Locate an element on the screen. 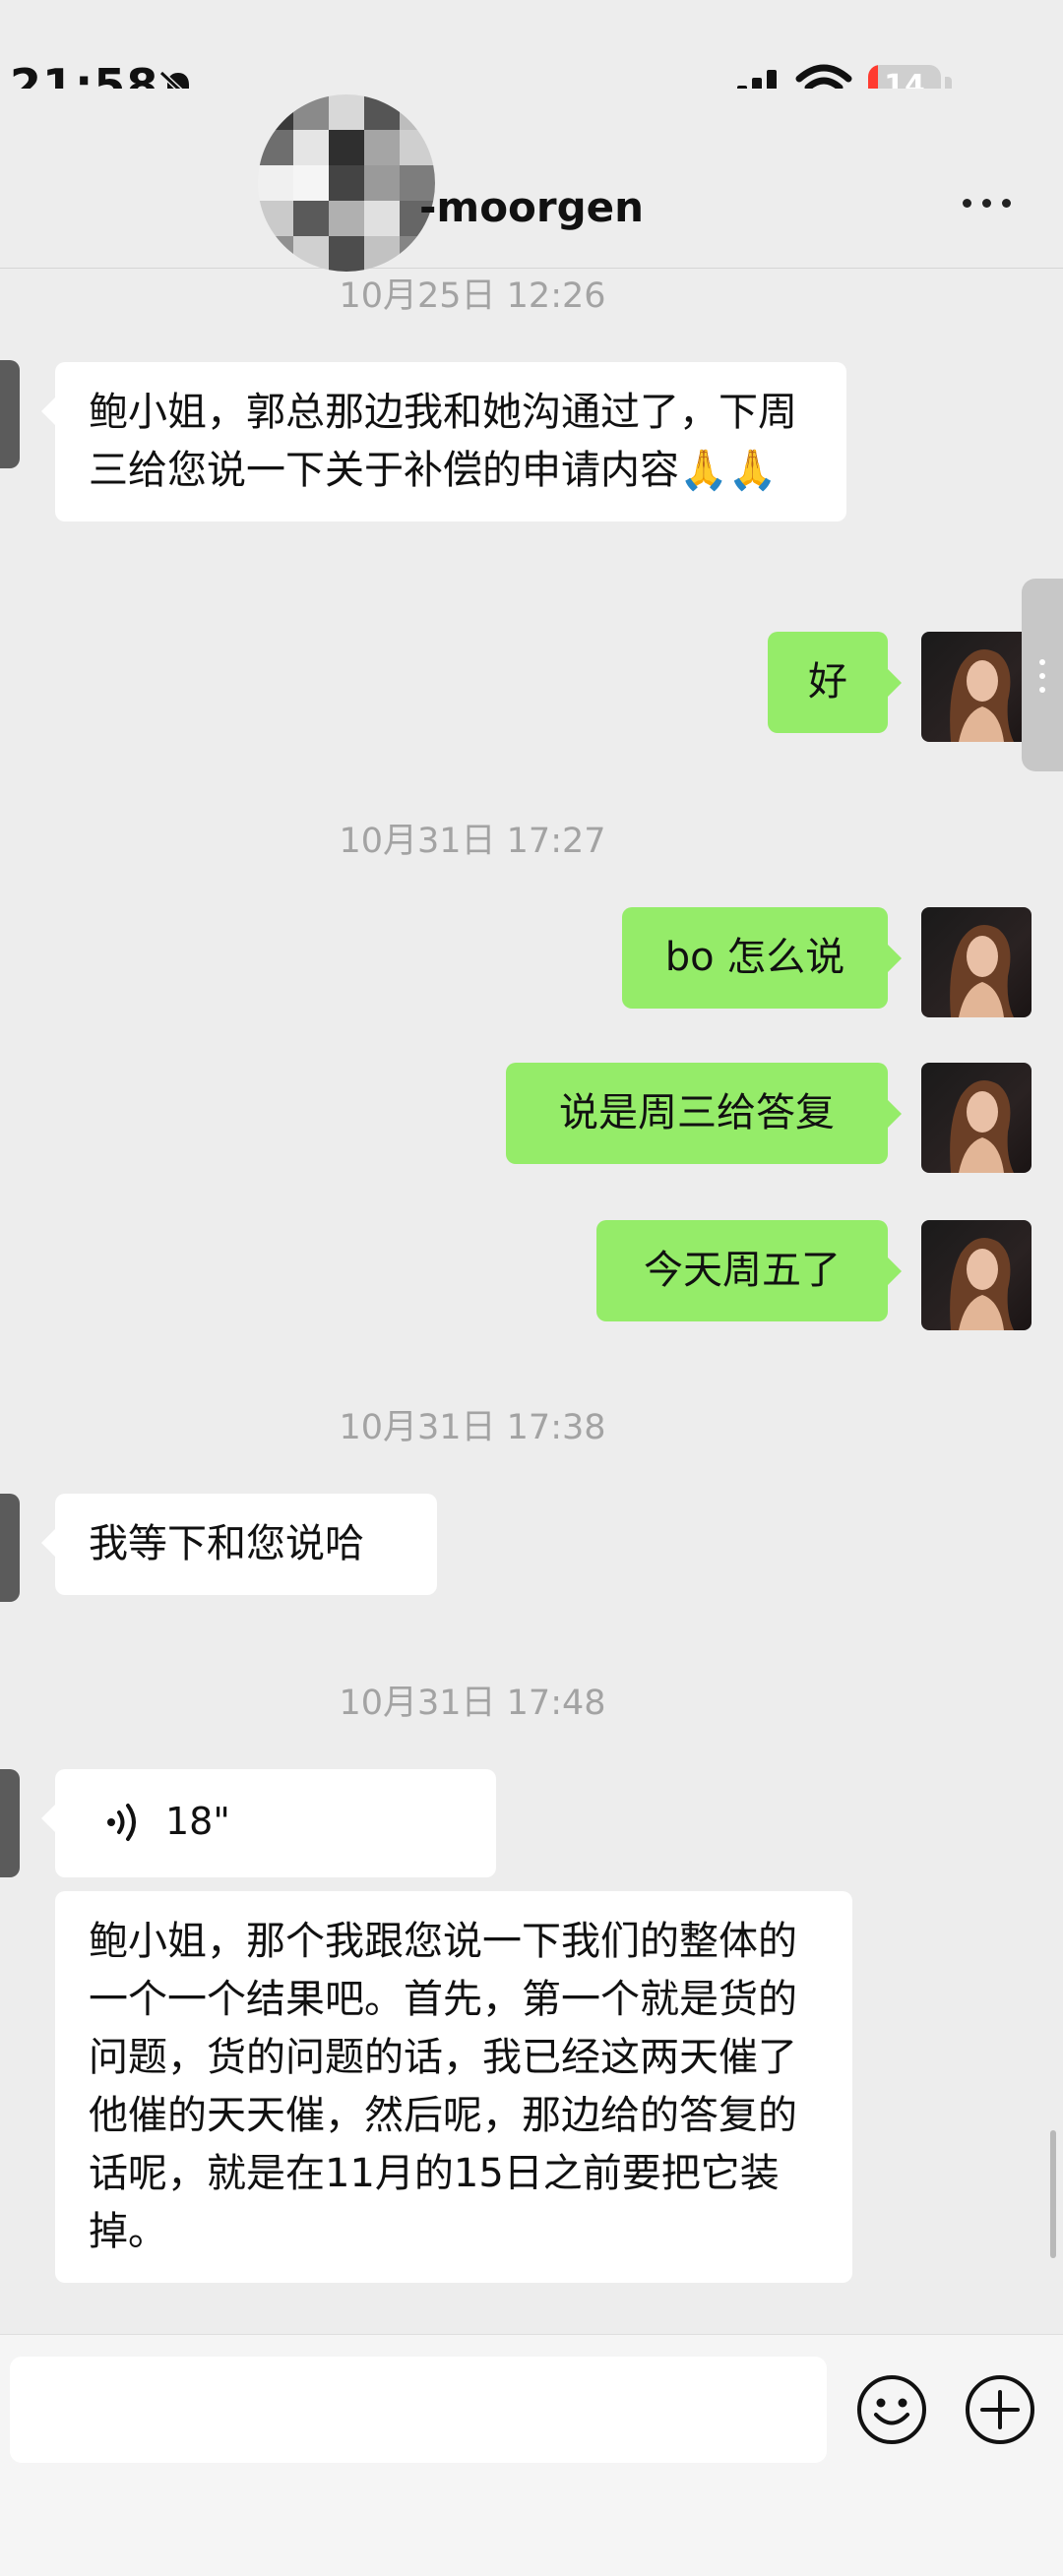  voice-message-bubble: 18" is located at coordinates (268, 1823).